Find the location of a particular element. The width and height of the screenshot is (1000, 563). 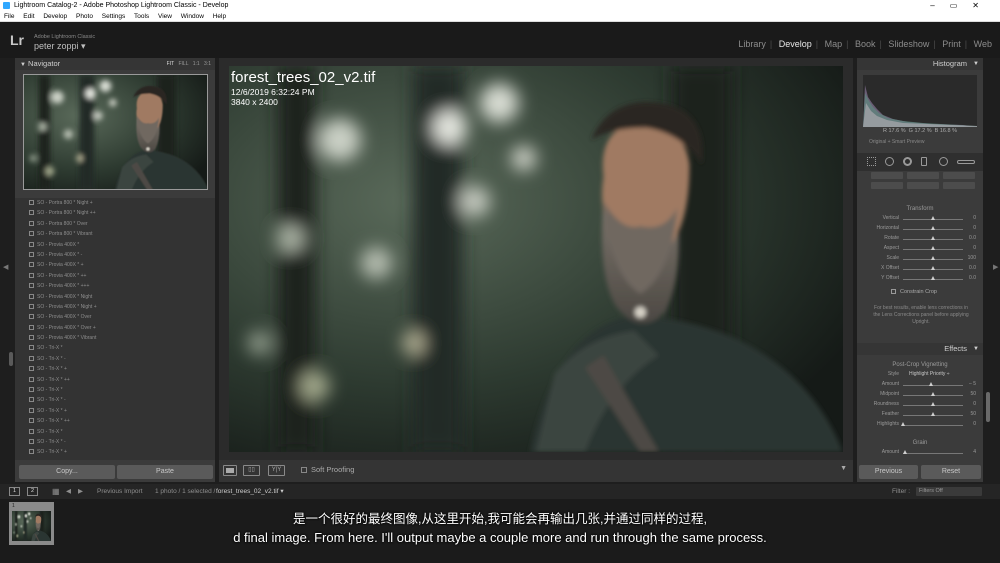

preset-item: SO - Tri-X * ++ is located at coordinates (115, 421).